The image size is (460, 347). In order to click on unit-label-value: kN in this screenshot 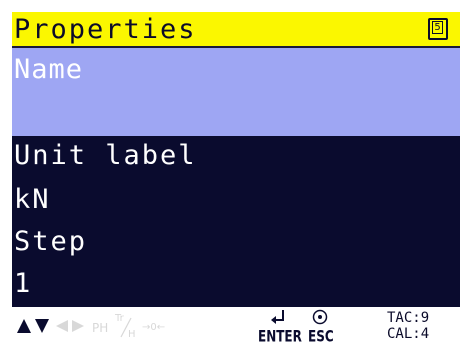, I will do `click(32, 200)`.